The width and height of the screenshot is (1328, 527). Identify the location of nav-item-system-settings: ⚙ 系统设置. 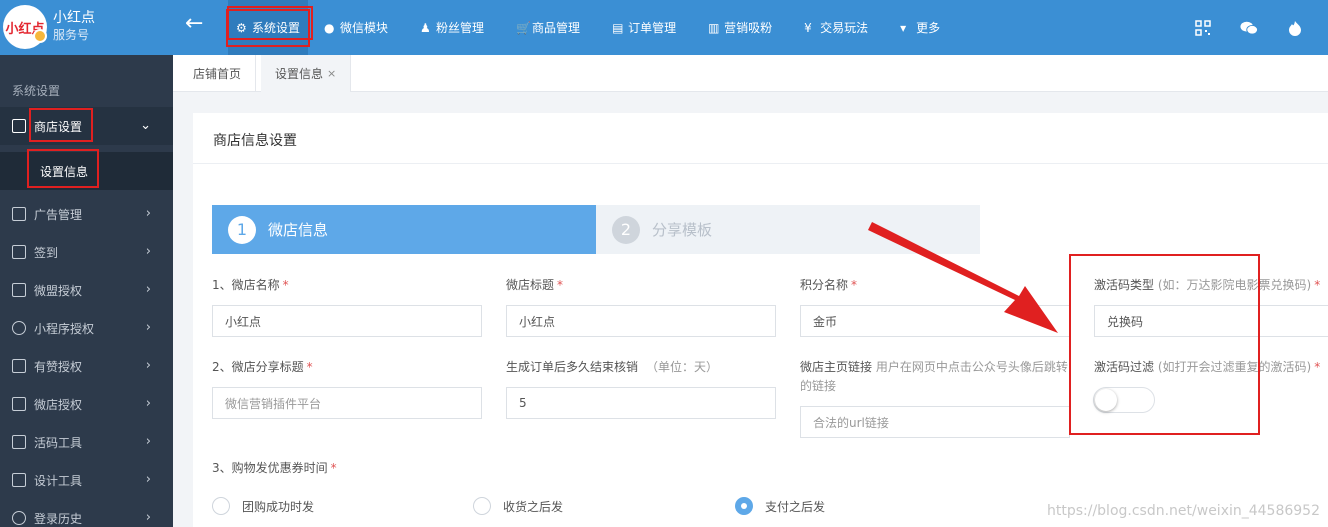
(268, 27).